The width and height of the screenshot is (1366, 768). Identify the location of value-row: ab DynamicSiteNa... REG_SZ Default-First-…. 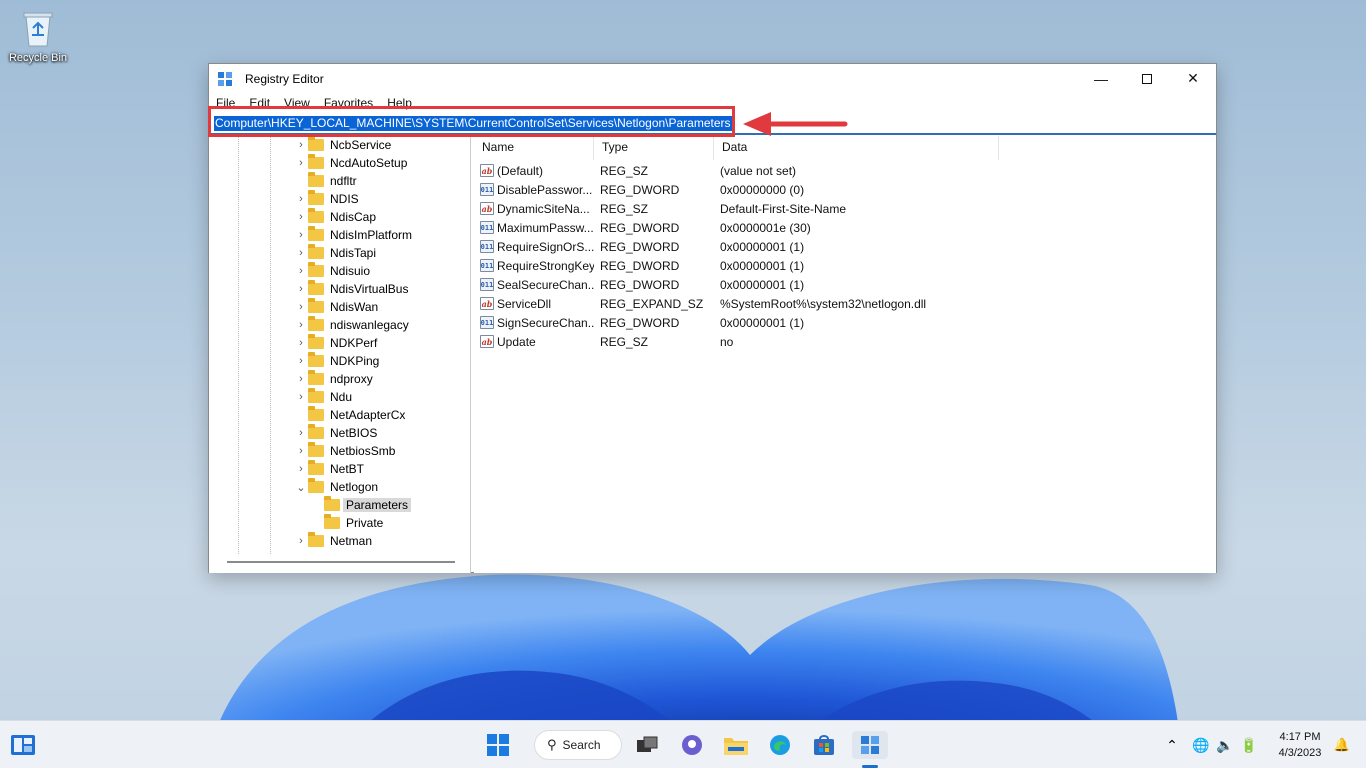
(660, 208).